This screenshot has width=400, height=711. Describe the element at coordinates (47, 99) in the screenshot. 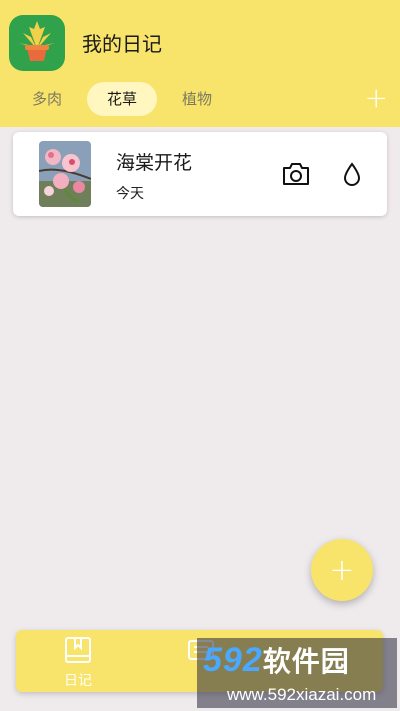

I see `tab-duorou: 多肉` at that location.